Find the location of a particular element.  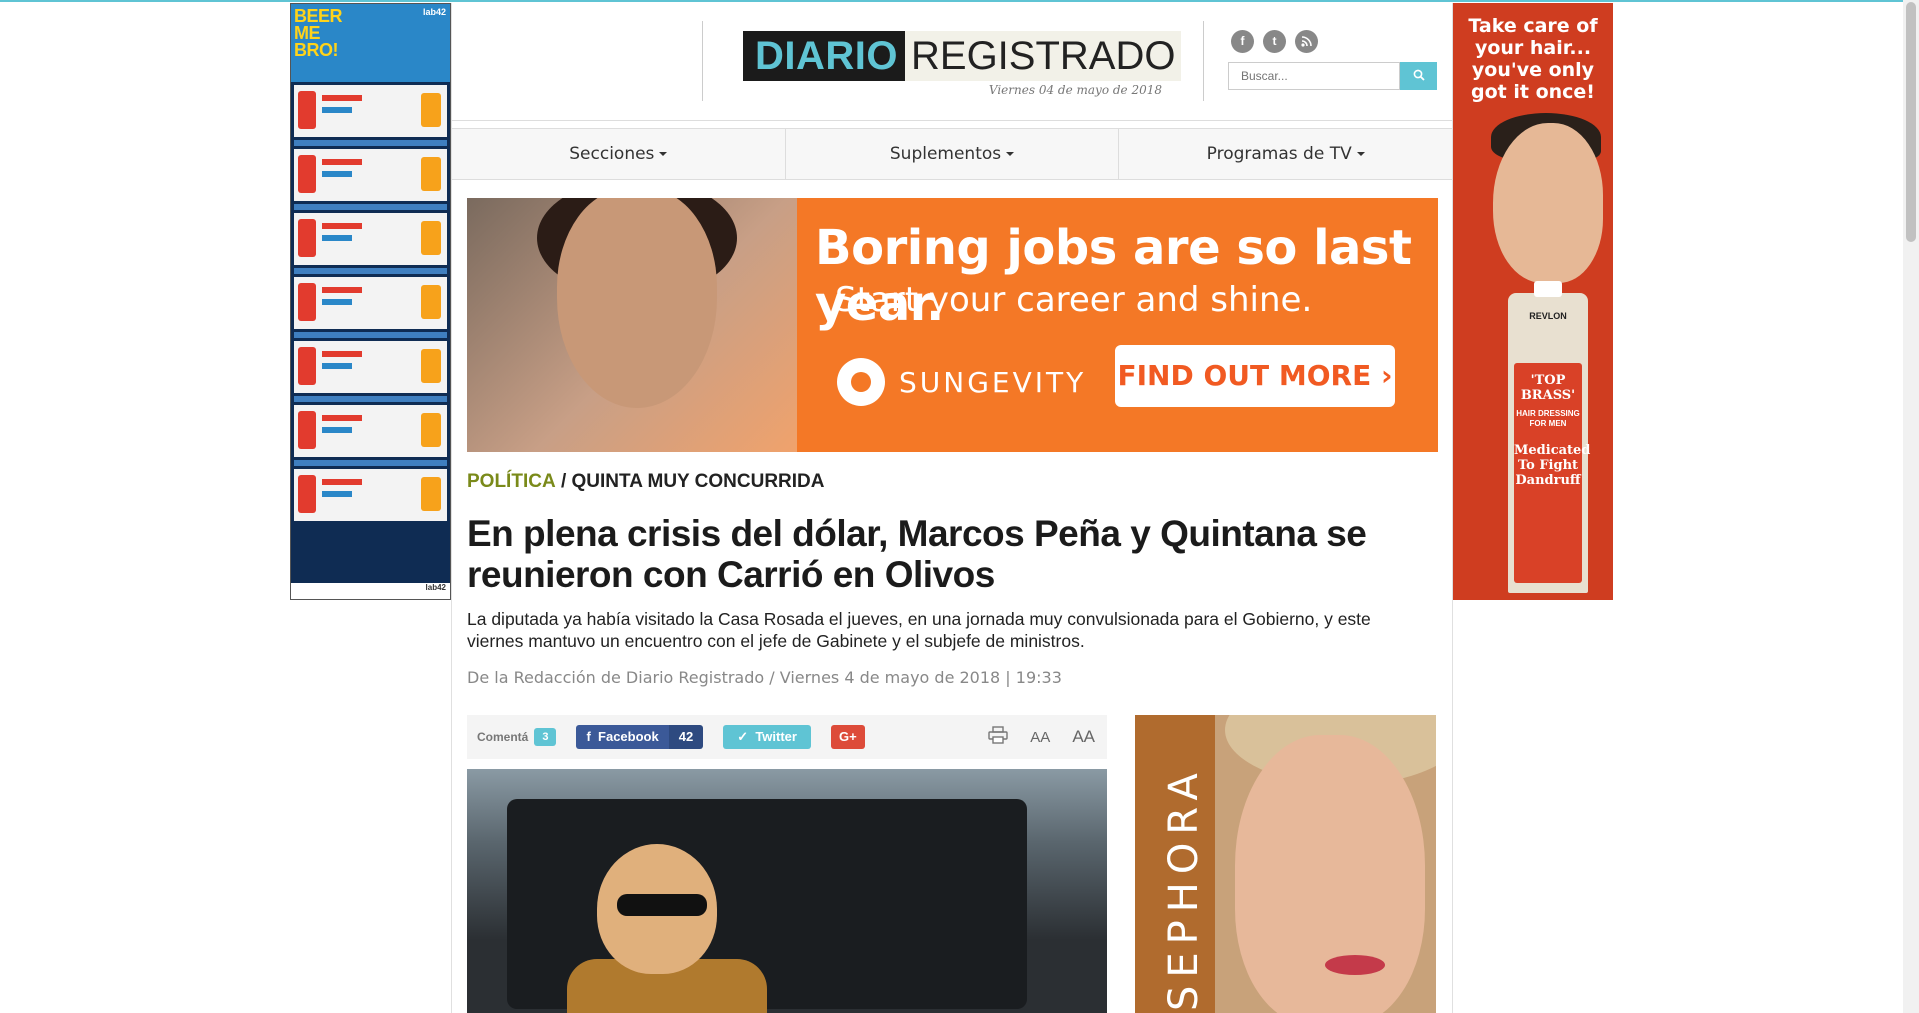

search-input is located at coordinates (1314, 76).